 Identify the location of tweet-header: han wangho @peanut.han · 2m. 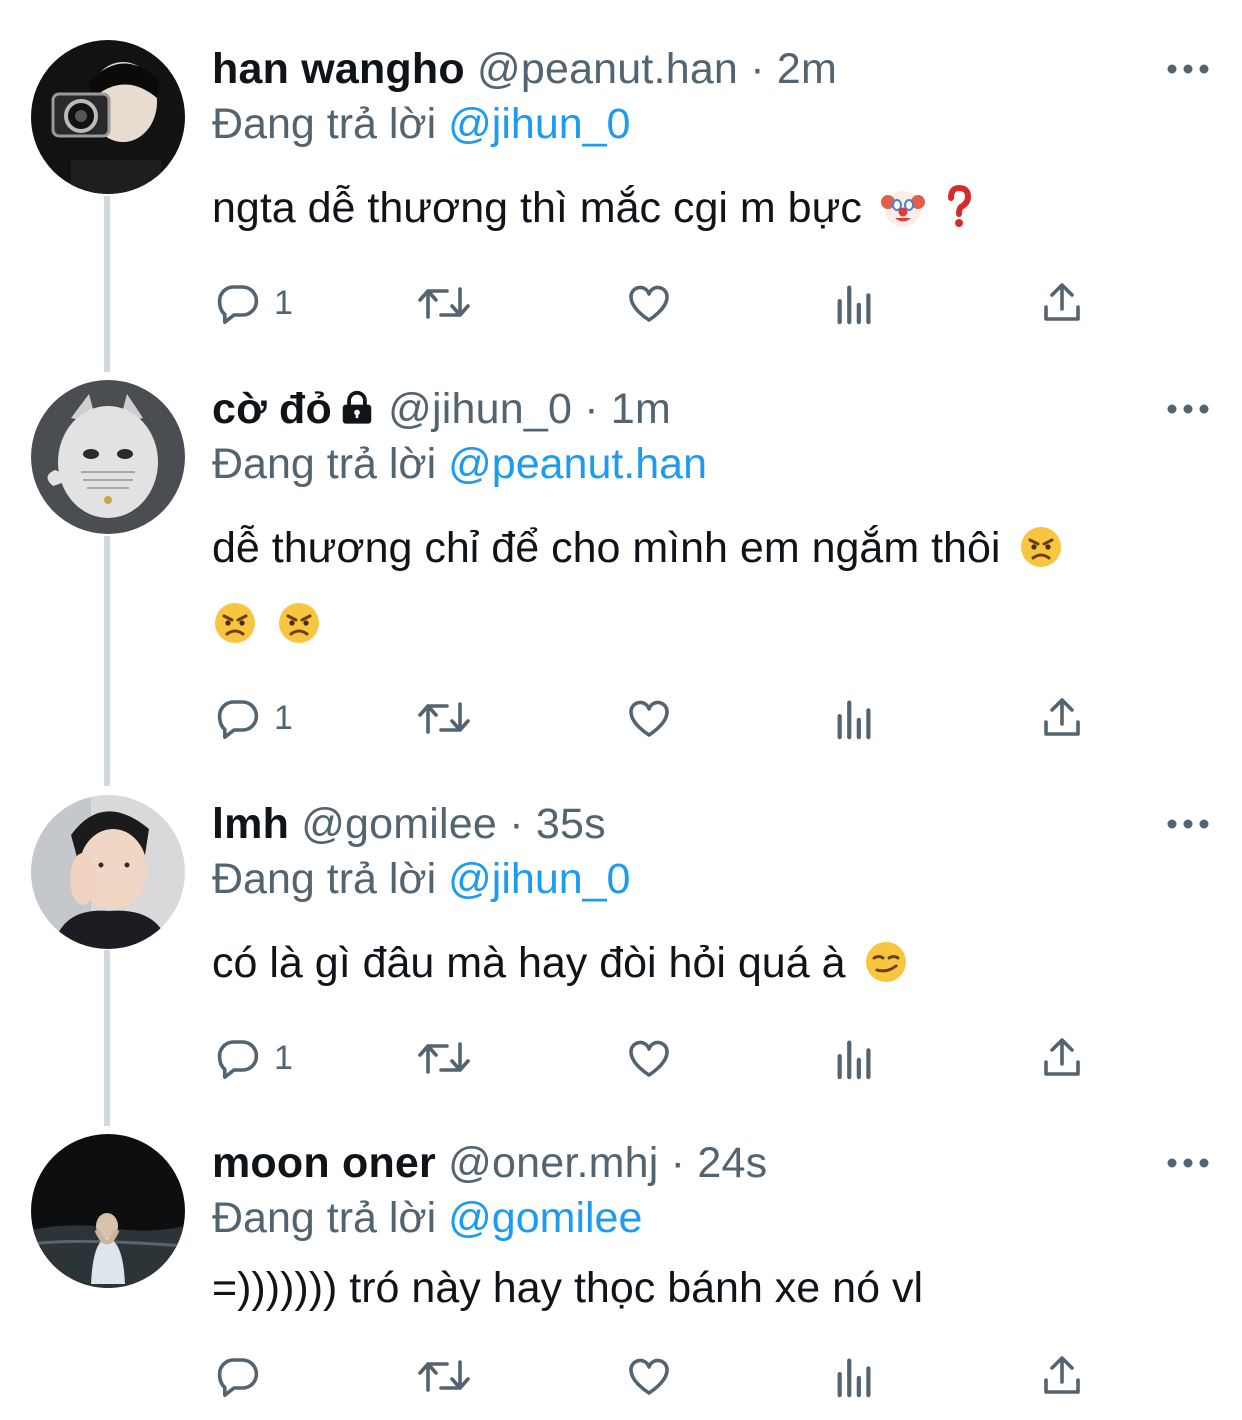
(524, 69).